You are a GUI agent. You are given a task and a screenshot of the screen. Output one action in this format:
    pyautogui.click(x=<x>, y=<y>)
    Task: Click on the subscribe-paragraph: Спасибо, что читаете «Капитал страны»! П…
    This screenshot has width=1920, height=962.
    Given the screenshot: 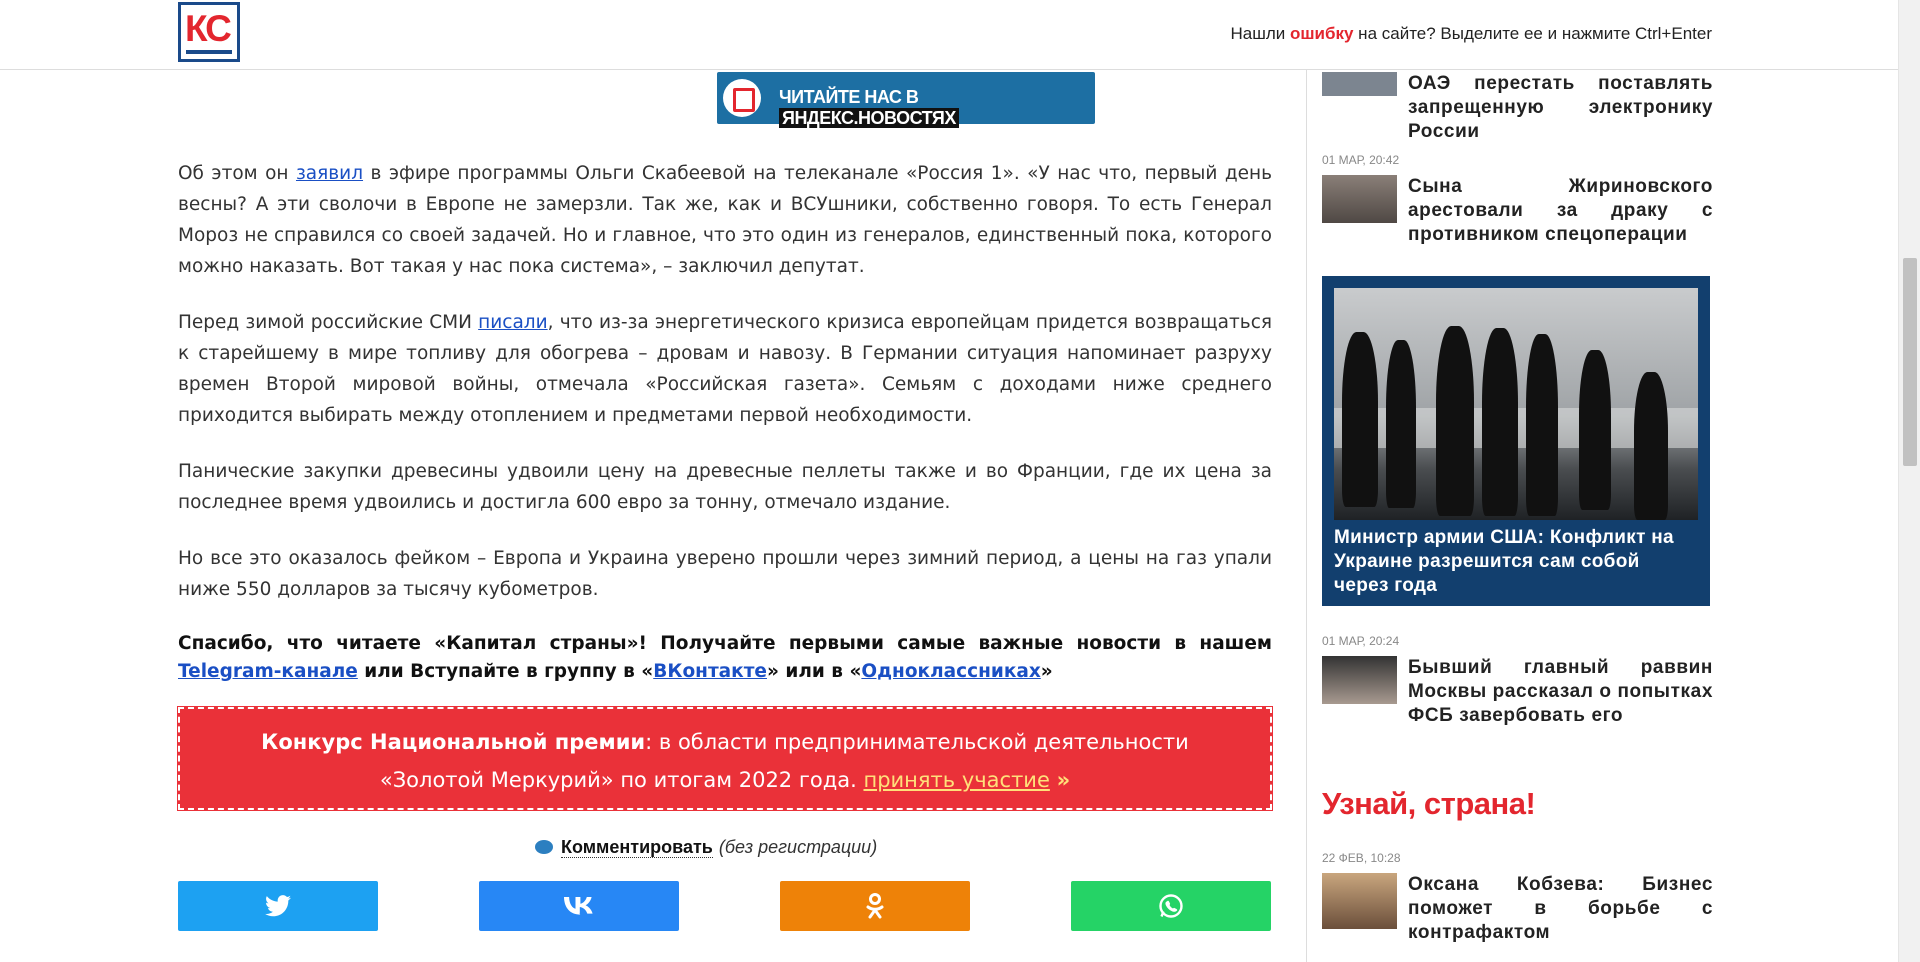 What is the action you would take?
    pyautogui.click(x=725, y=658)
    